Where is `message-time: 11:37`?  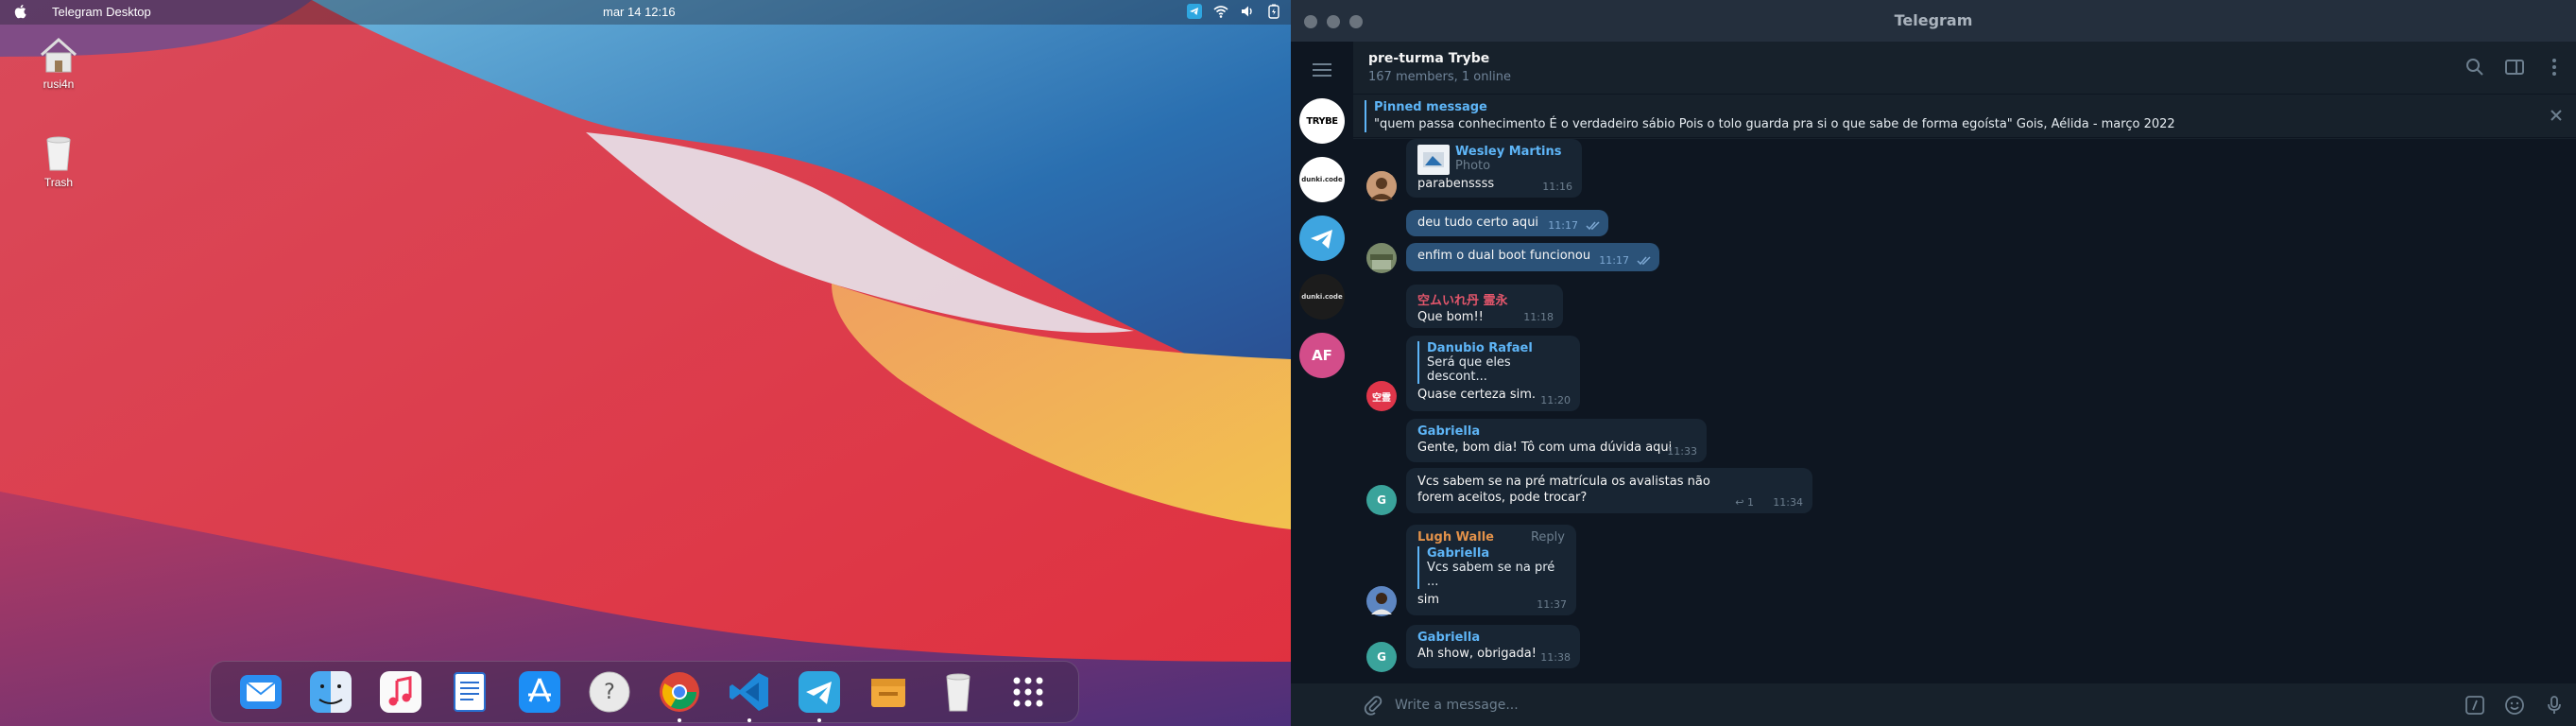
message-time: 11:37 is located at coordinates (1552, 604).